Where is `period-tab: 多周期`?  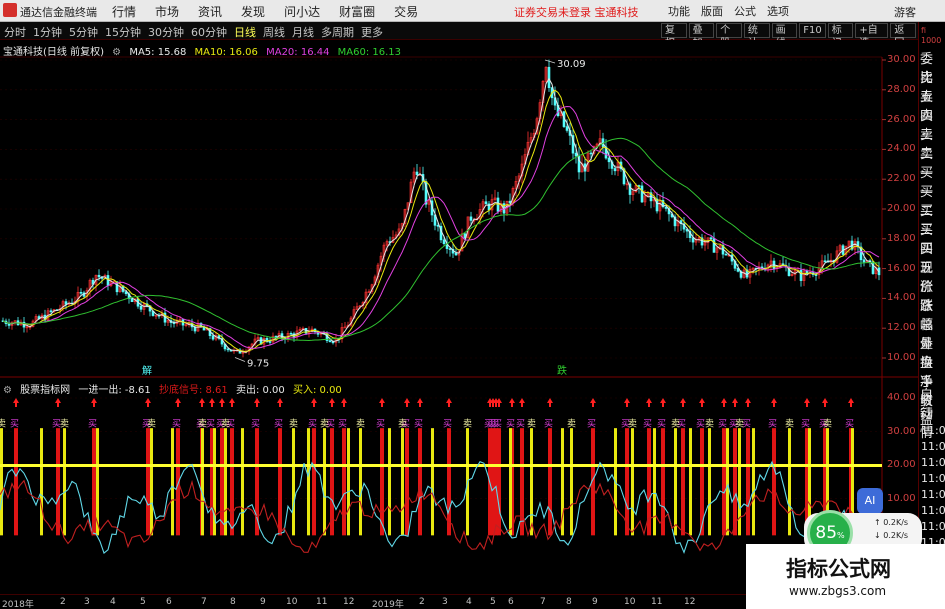
period-tab: 多周期 is located at coordinates (337, 32).